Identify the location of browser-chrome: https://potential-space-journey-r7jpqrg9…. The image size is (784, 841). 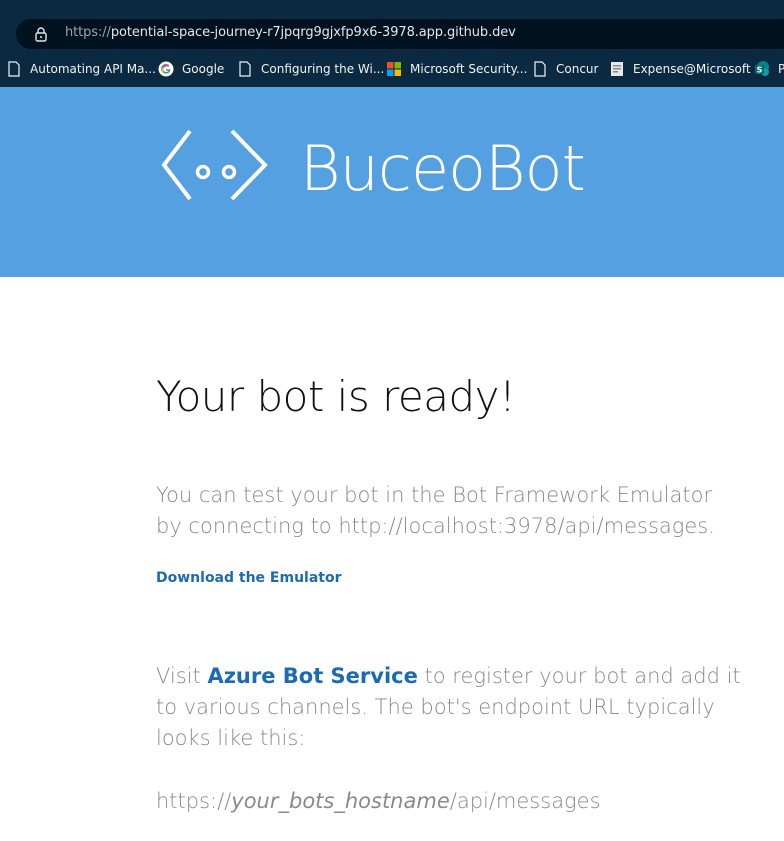
(392, 43).